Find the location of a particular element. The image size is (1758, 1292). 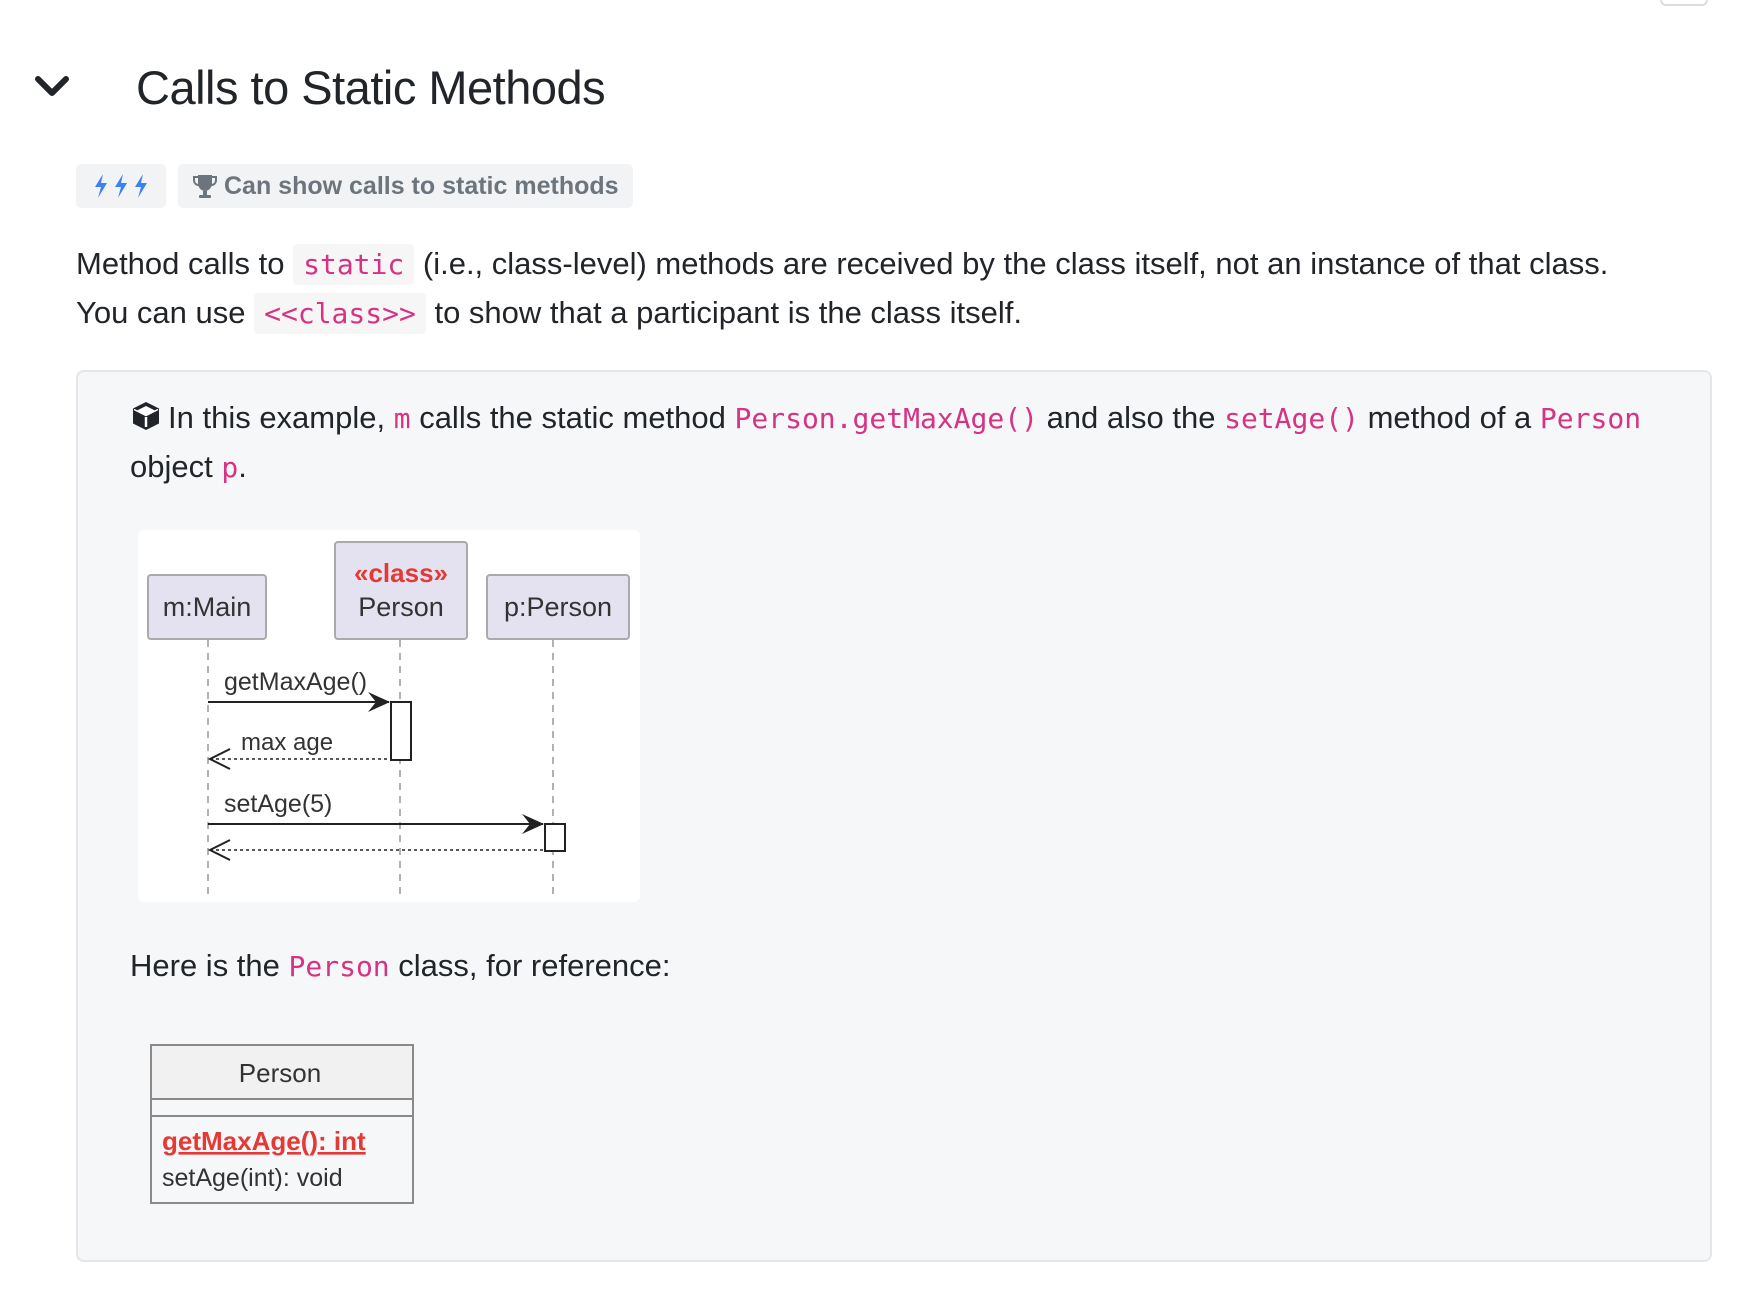

example-text: . is located at coordinates (242, 466).